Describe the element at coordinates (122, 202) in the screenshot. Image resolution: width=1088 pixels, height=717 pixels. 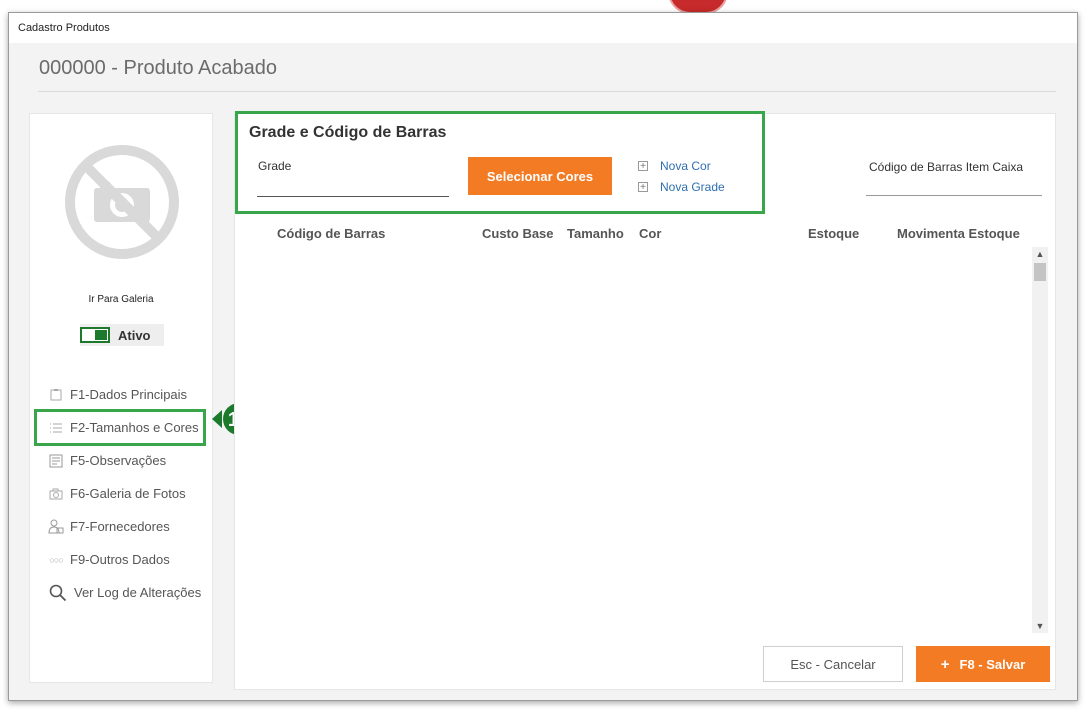
I see `no-photo-icon` at that location.